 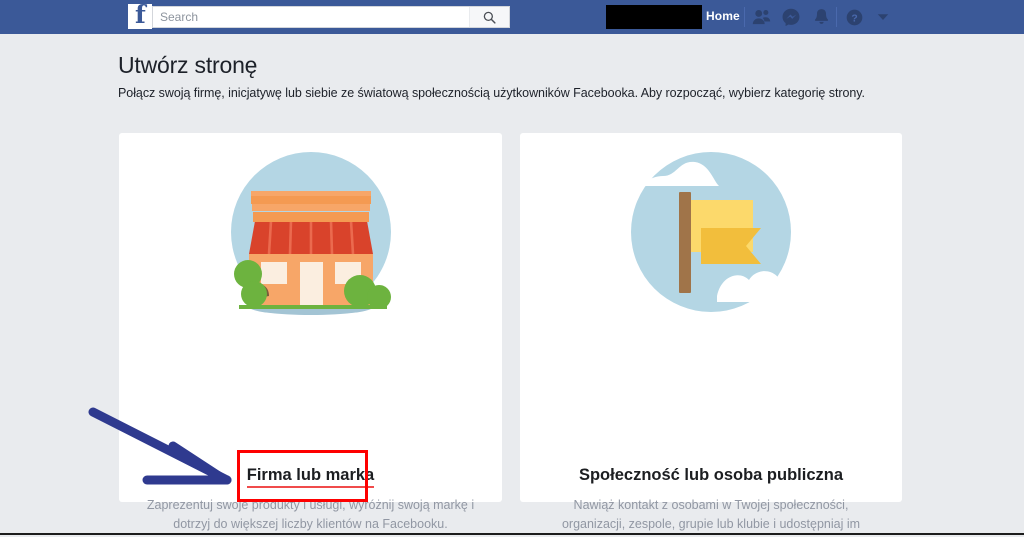 I want to click on facebook-logo: f, so click(x=140, y=16).